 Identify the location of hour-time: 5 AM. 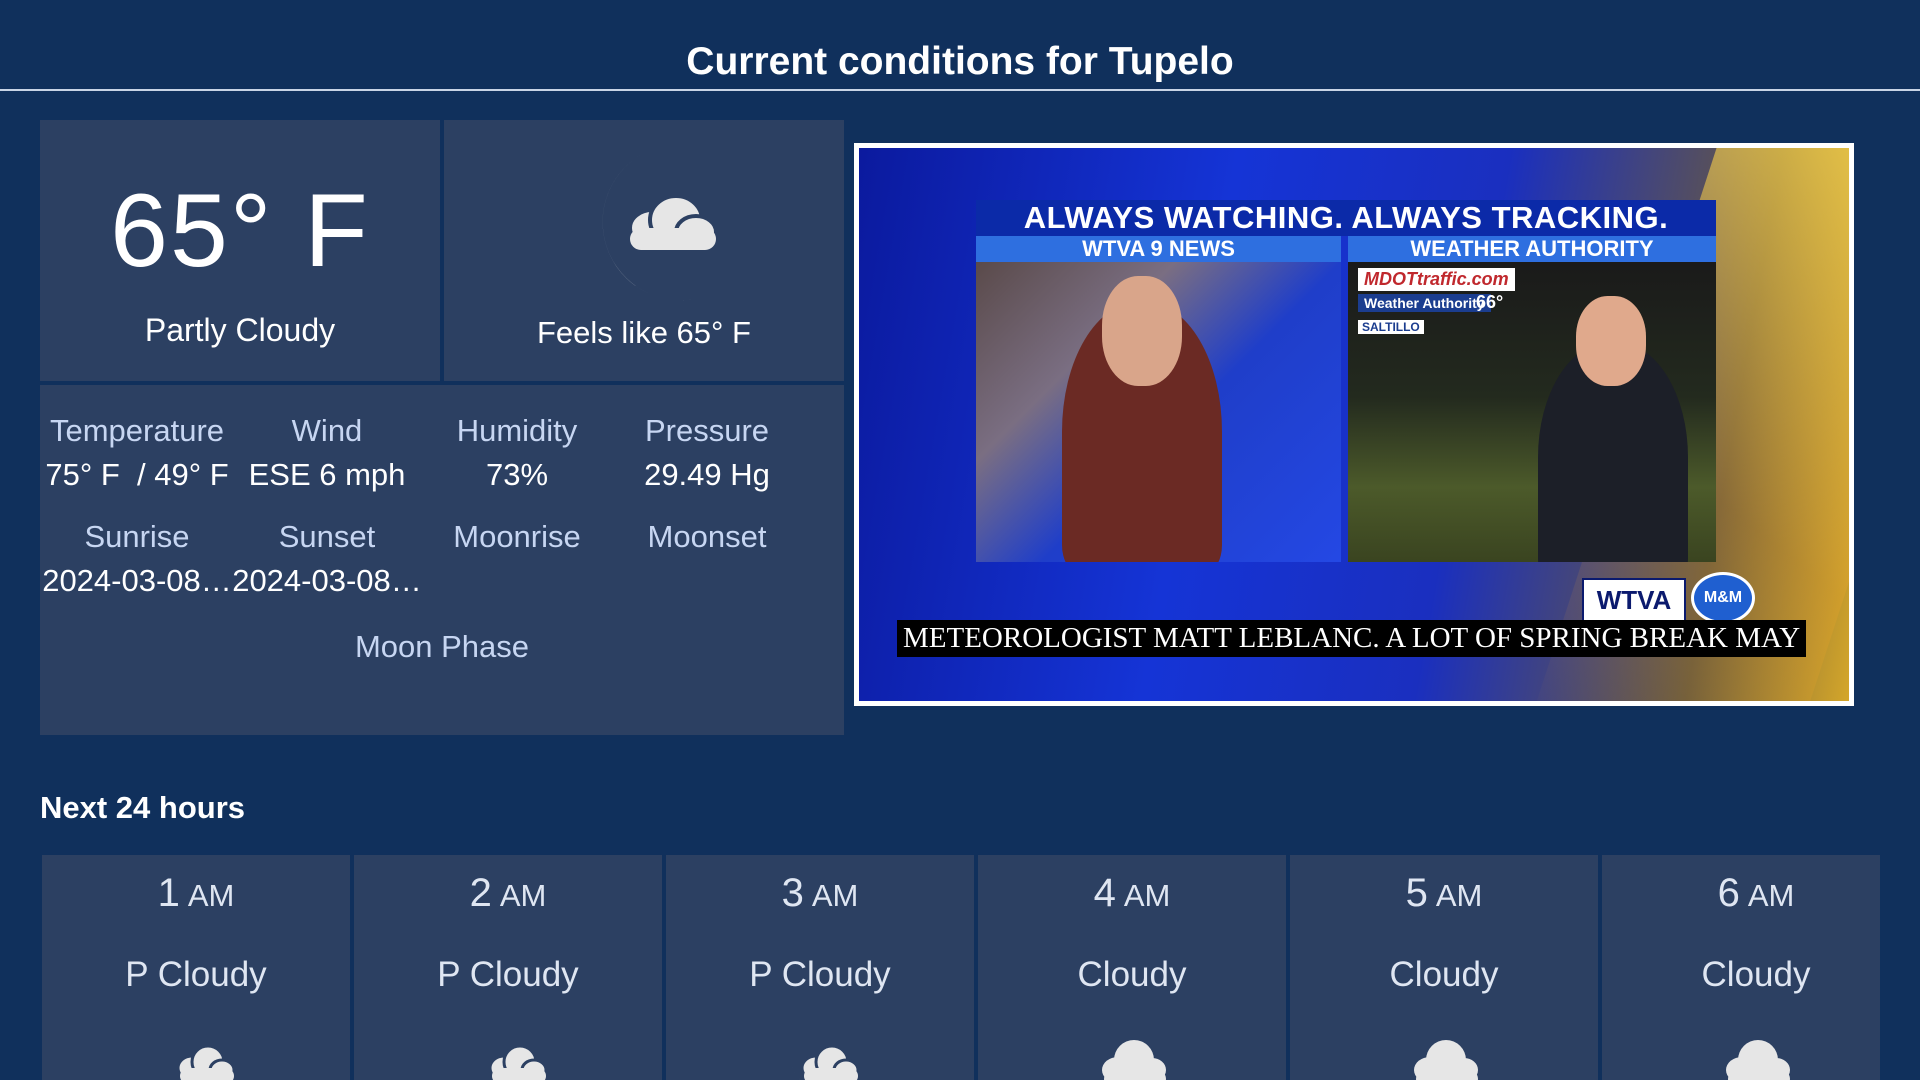
(1444, 893).